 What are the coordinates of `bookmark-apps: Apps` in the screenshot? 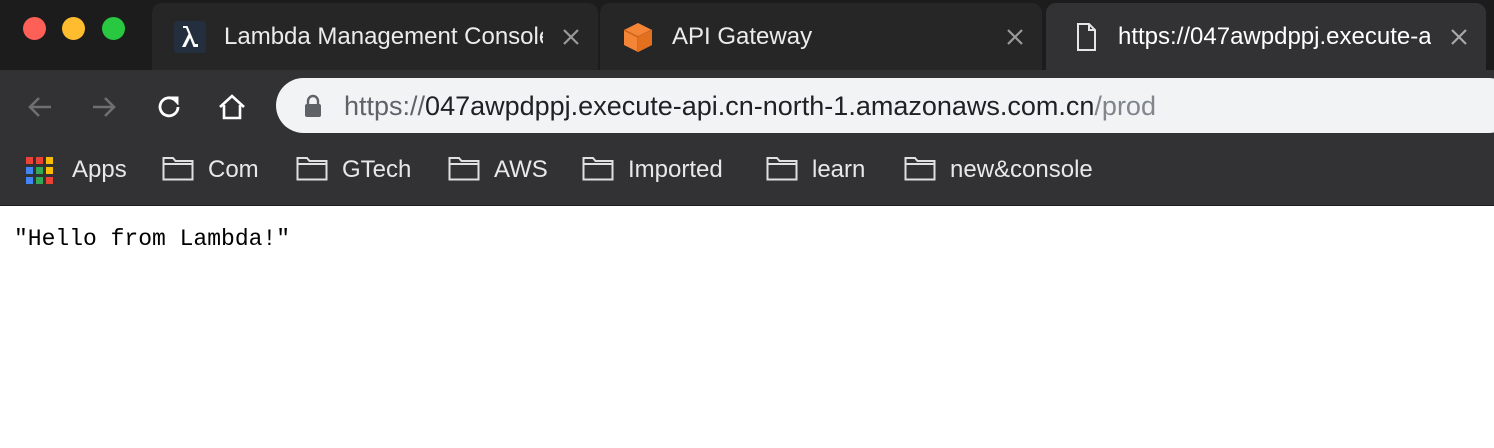 It's located at (76, 170).